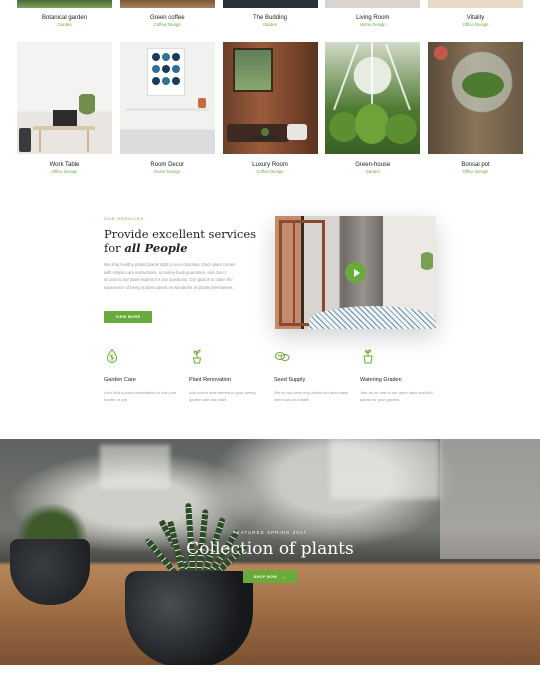 The image size is (540, 680). I want to click on portfolio-title: Work Table, so click(64, 165).